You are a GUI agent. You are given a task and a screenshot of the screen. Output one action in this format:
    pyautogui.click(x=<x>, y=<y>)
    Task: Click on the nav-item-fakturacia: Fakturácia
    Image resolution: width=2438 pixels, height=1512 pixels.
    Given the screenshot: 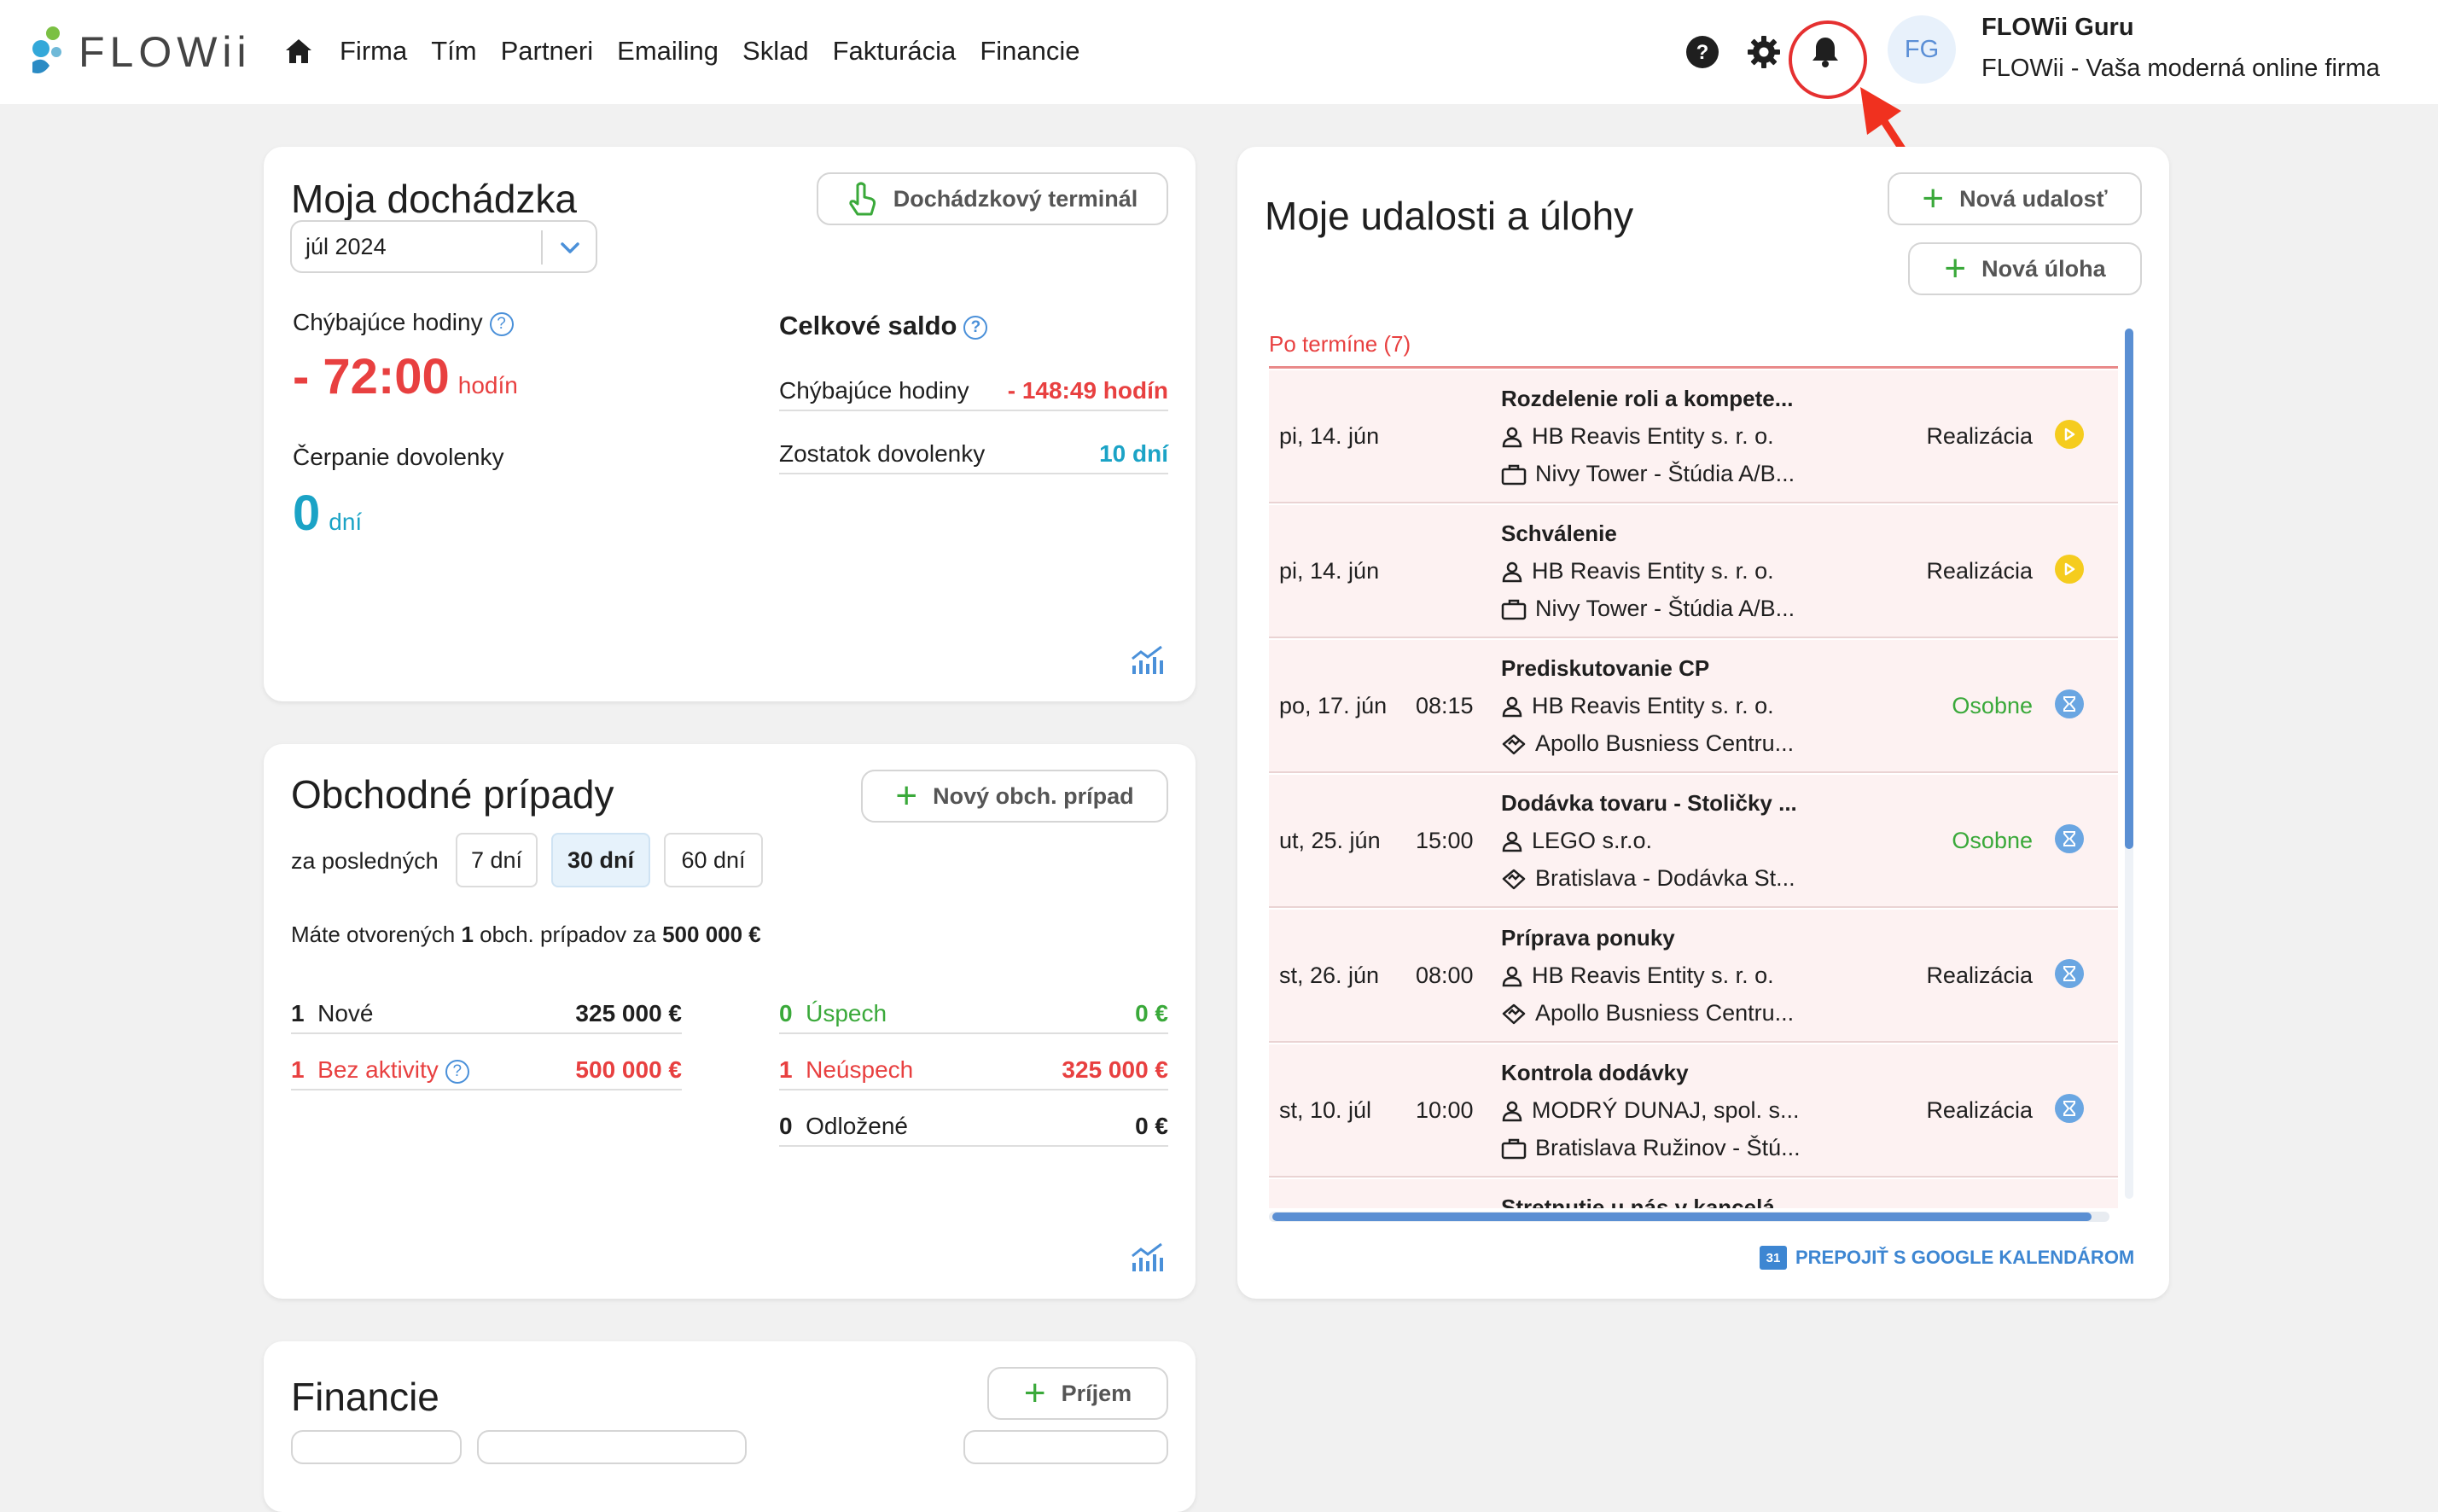 What is the action you would take?
    pyautogui.click(x=895, y=51)
    